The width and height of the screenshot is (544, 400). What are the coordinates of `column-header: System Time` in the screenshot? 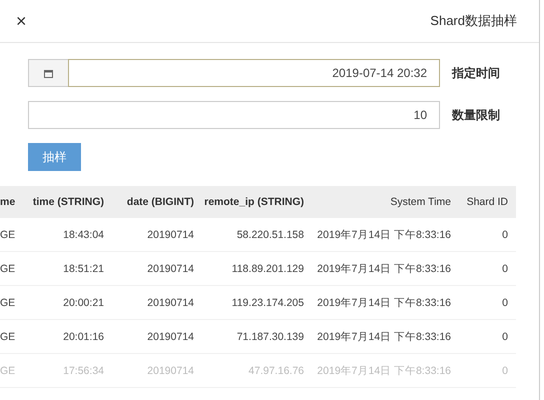 It's located at (420, 202).